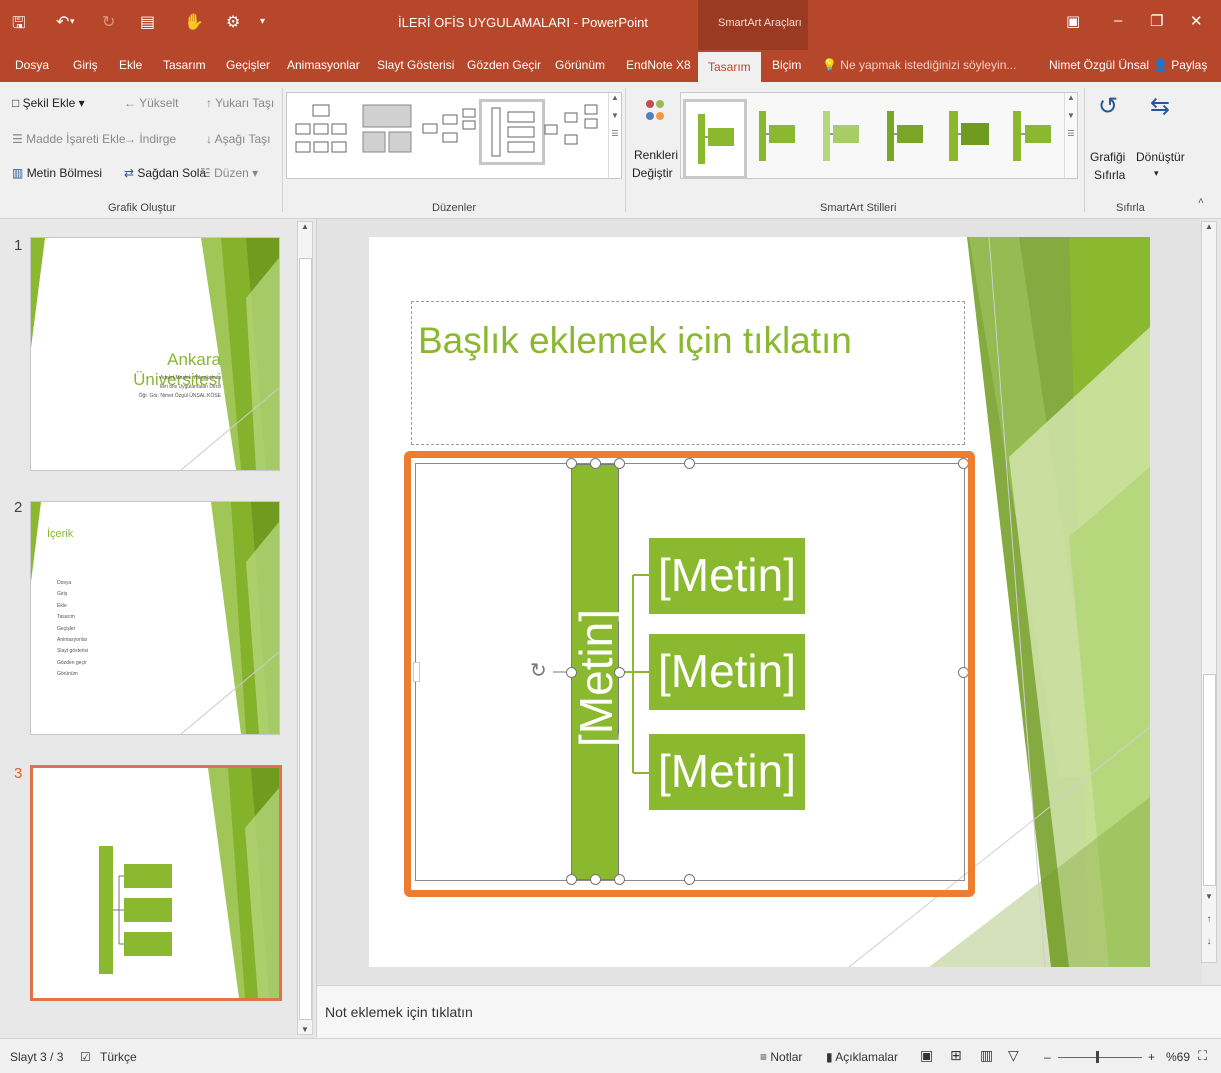 This screenshot has height=1073, width=1221. Describe the element at coordinates (1209, 941) in the screenshot. I see `next-slide-icon: ↓` at that location.